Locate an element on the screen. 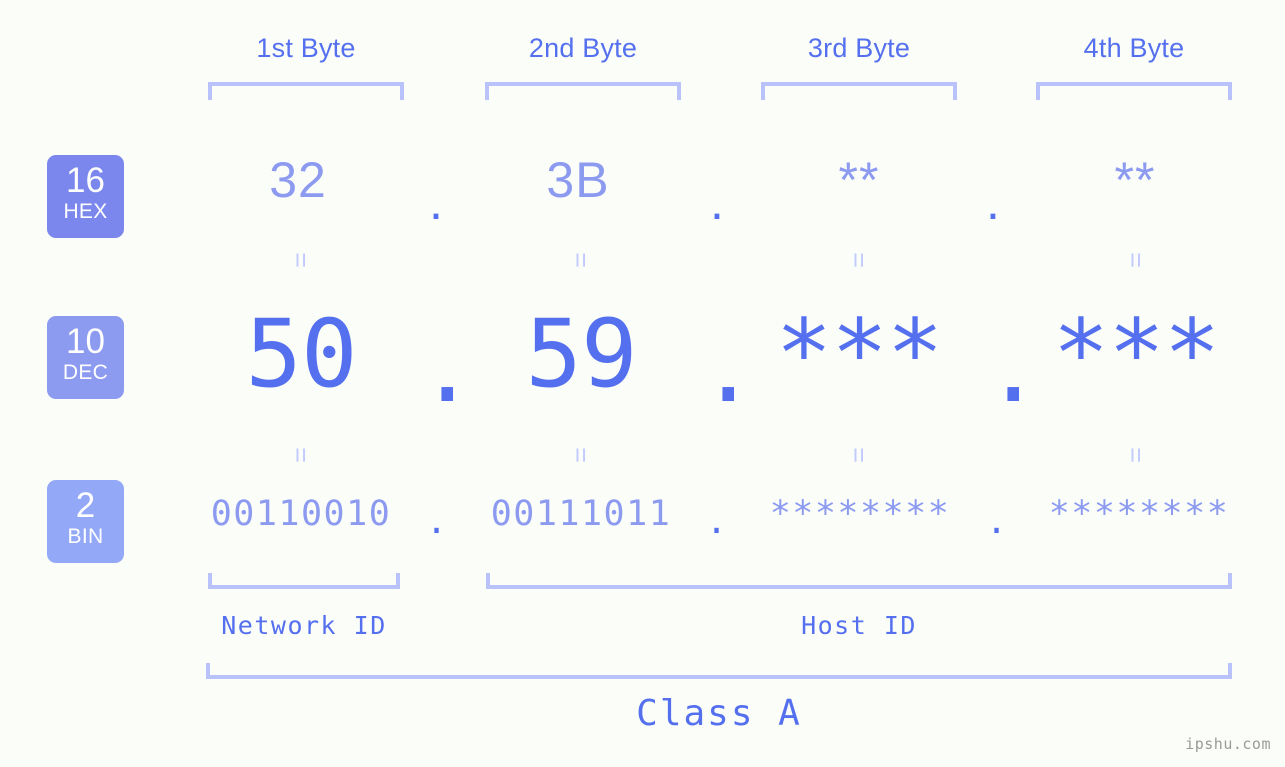 This screenshot has height=767, width=1285. equals-connector-dec-bin-3: = is located at coordinates (859, 455).